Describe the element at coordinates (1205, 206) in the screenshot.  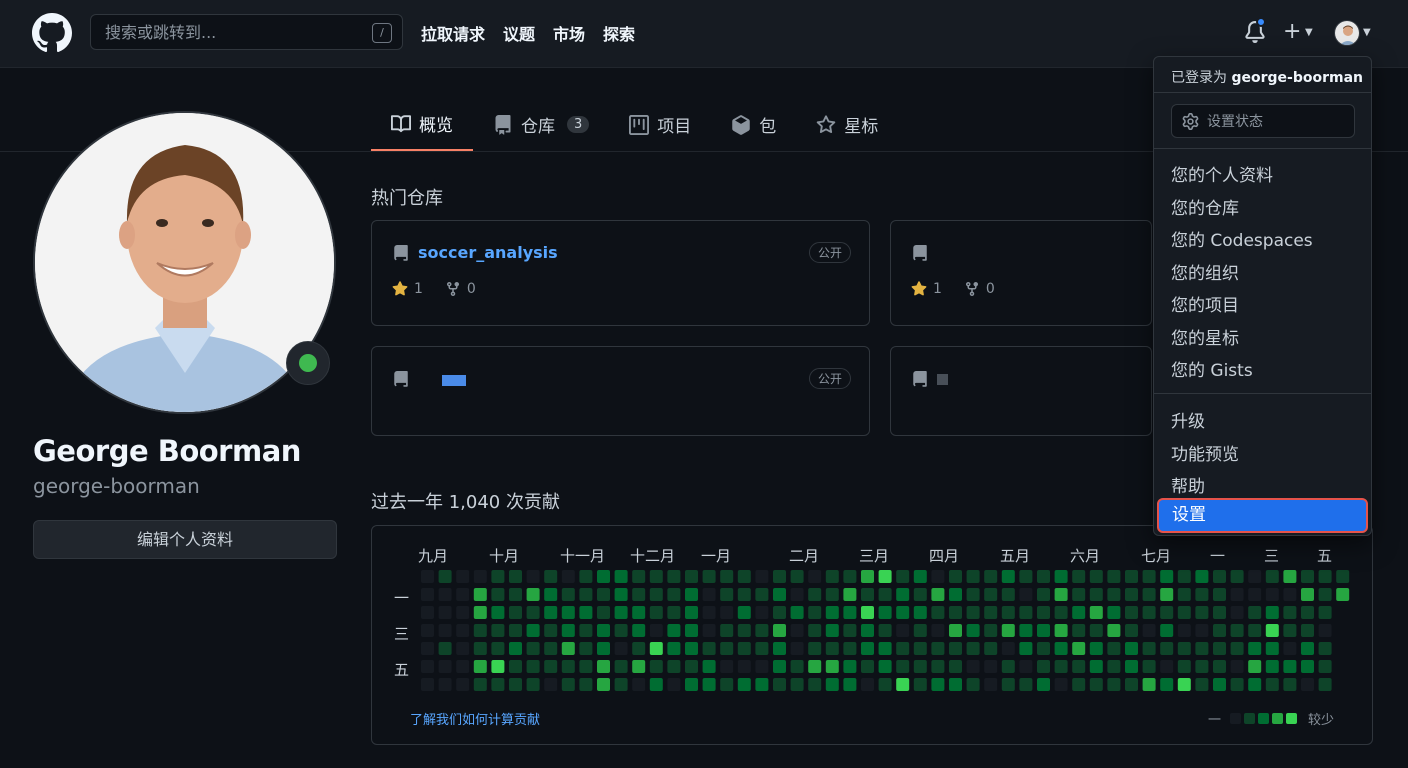
I see `menu-your-repositories: 您的仓库` at that location.